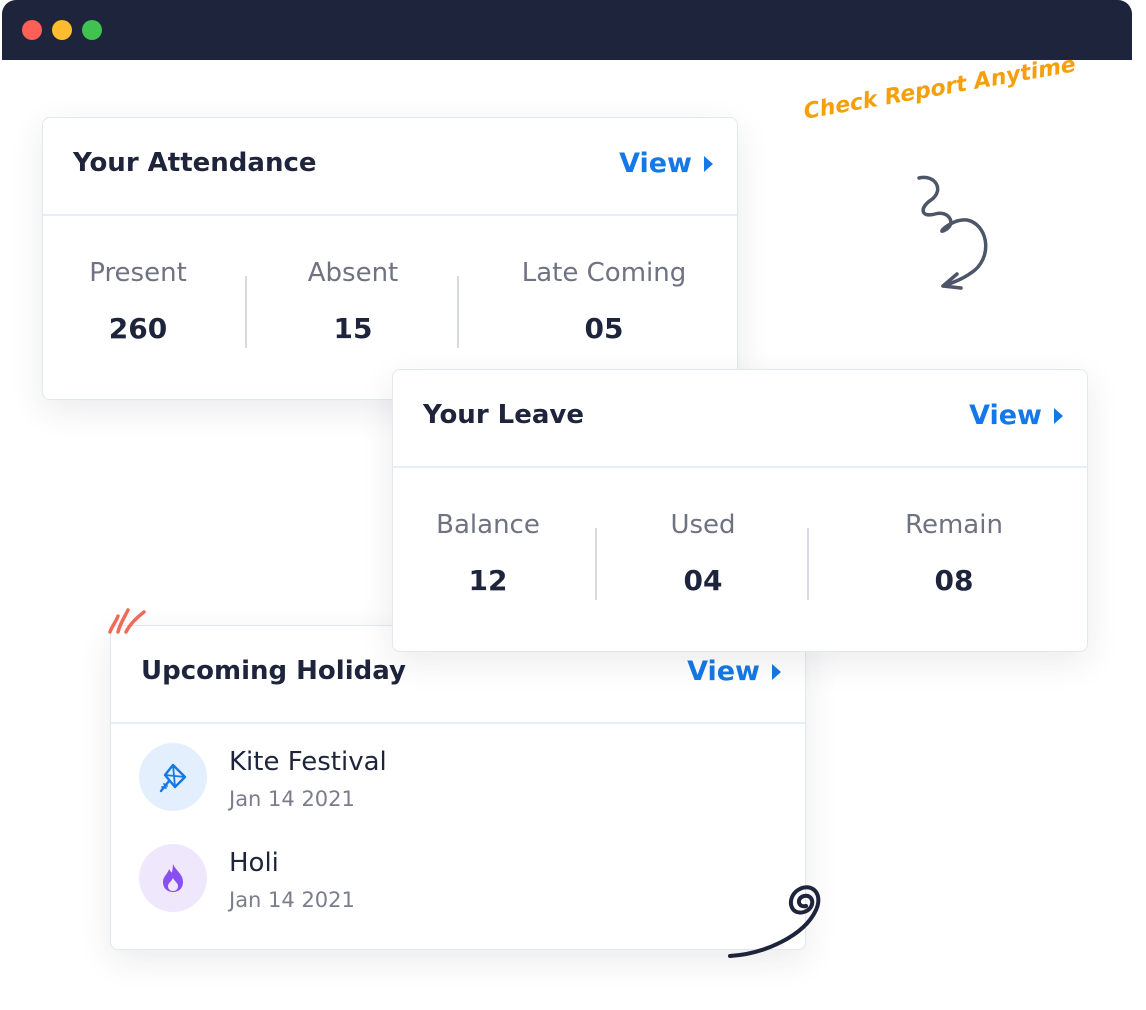 The height and width of the screenshot is (1010, 1146). What do you see at coordinates (308, 762) in the screenshot?
I see `holiday-name: Kite Festival` at bounding box center [308, 762].